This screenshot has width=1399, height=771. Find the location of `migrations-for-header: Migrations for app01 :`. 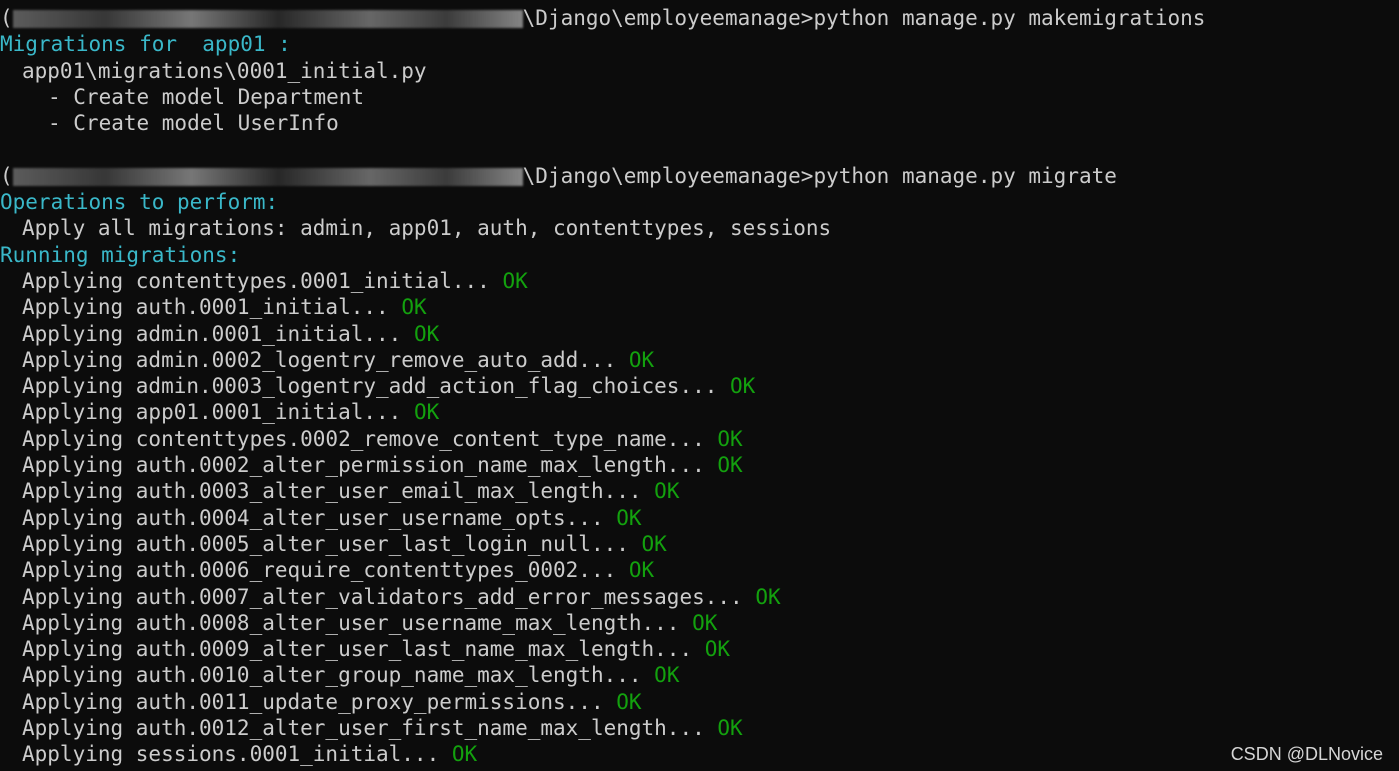

migrations-for-header: Migrations for app01 : is located at coordinates (145, 44).